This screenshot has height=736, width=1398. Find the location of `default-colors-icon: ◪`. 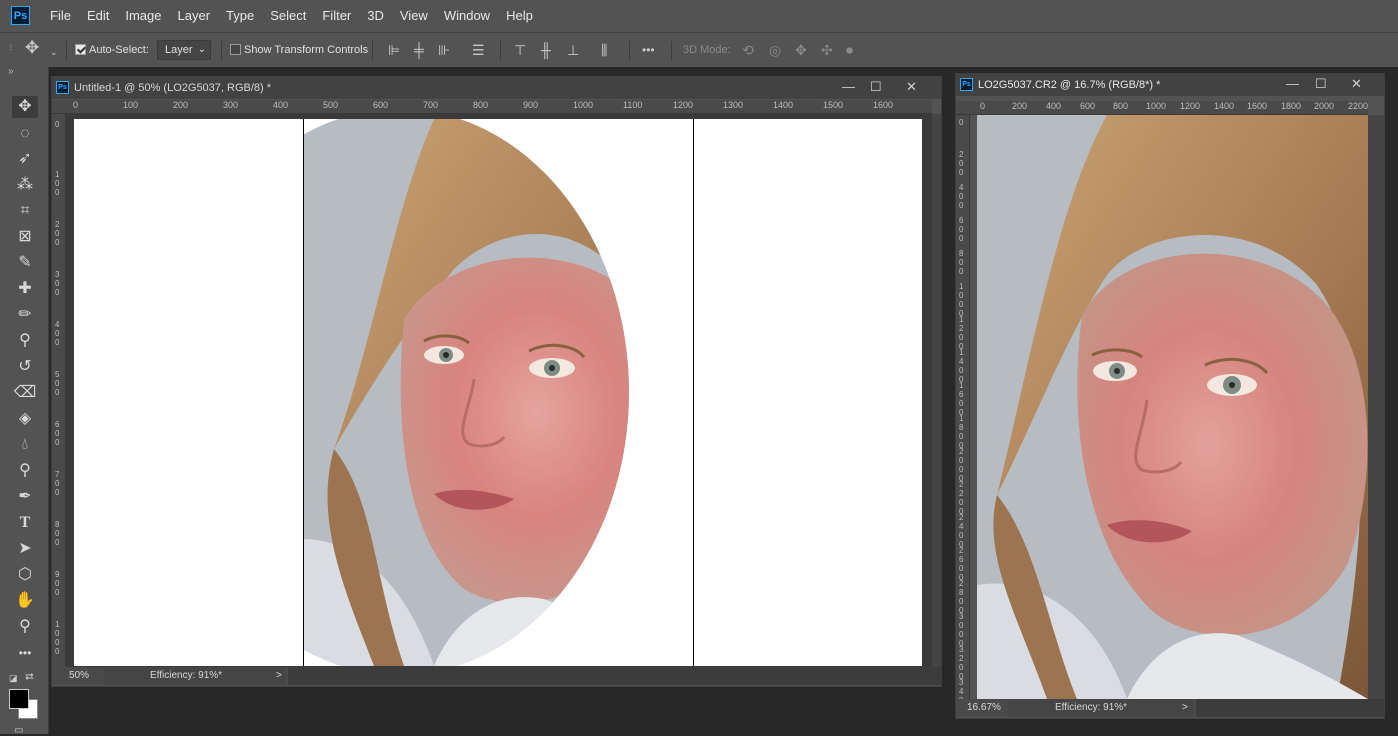

default-colors-icon: ◪ is located at coordinates (13, 678).